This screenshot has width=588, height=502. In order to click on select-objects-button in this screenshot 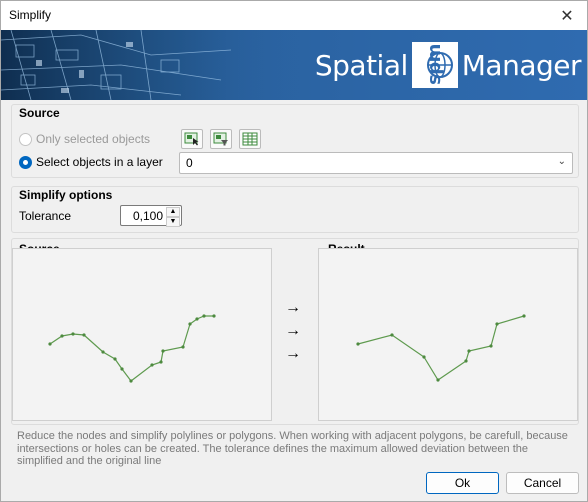, I will do `click(192, 139)`.